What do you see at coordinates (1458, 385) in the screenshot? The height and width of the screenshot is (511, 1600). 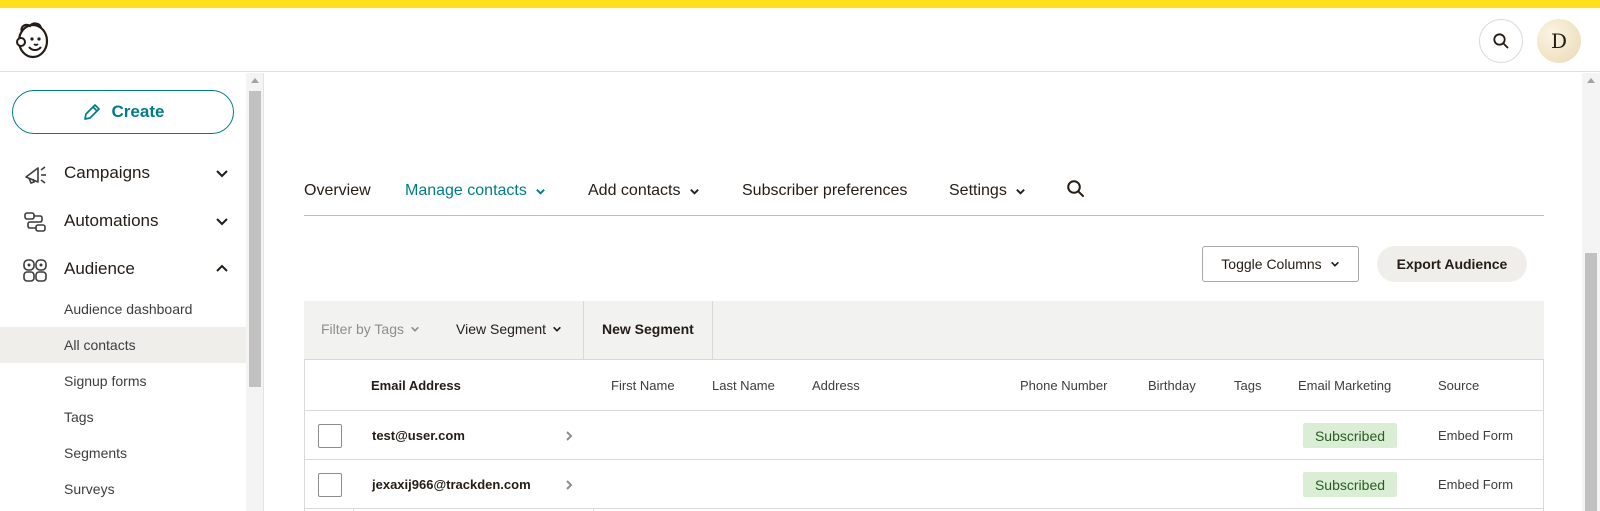 I see `column-header-source: Source` at bounding box center [1458, 385].